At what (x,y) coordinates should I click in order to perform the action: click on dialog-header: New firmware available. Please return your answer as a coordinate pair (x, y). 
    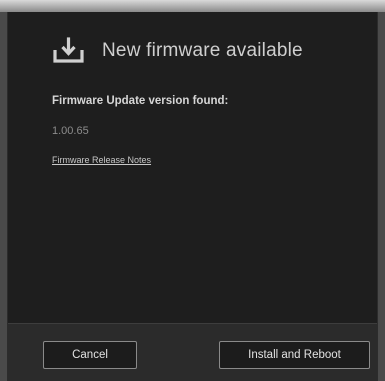
    Looking at the image, I should click on (177, 51).